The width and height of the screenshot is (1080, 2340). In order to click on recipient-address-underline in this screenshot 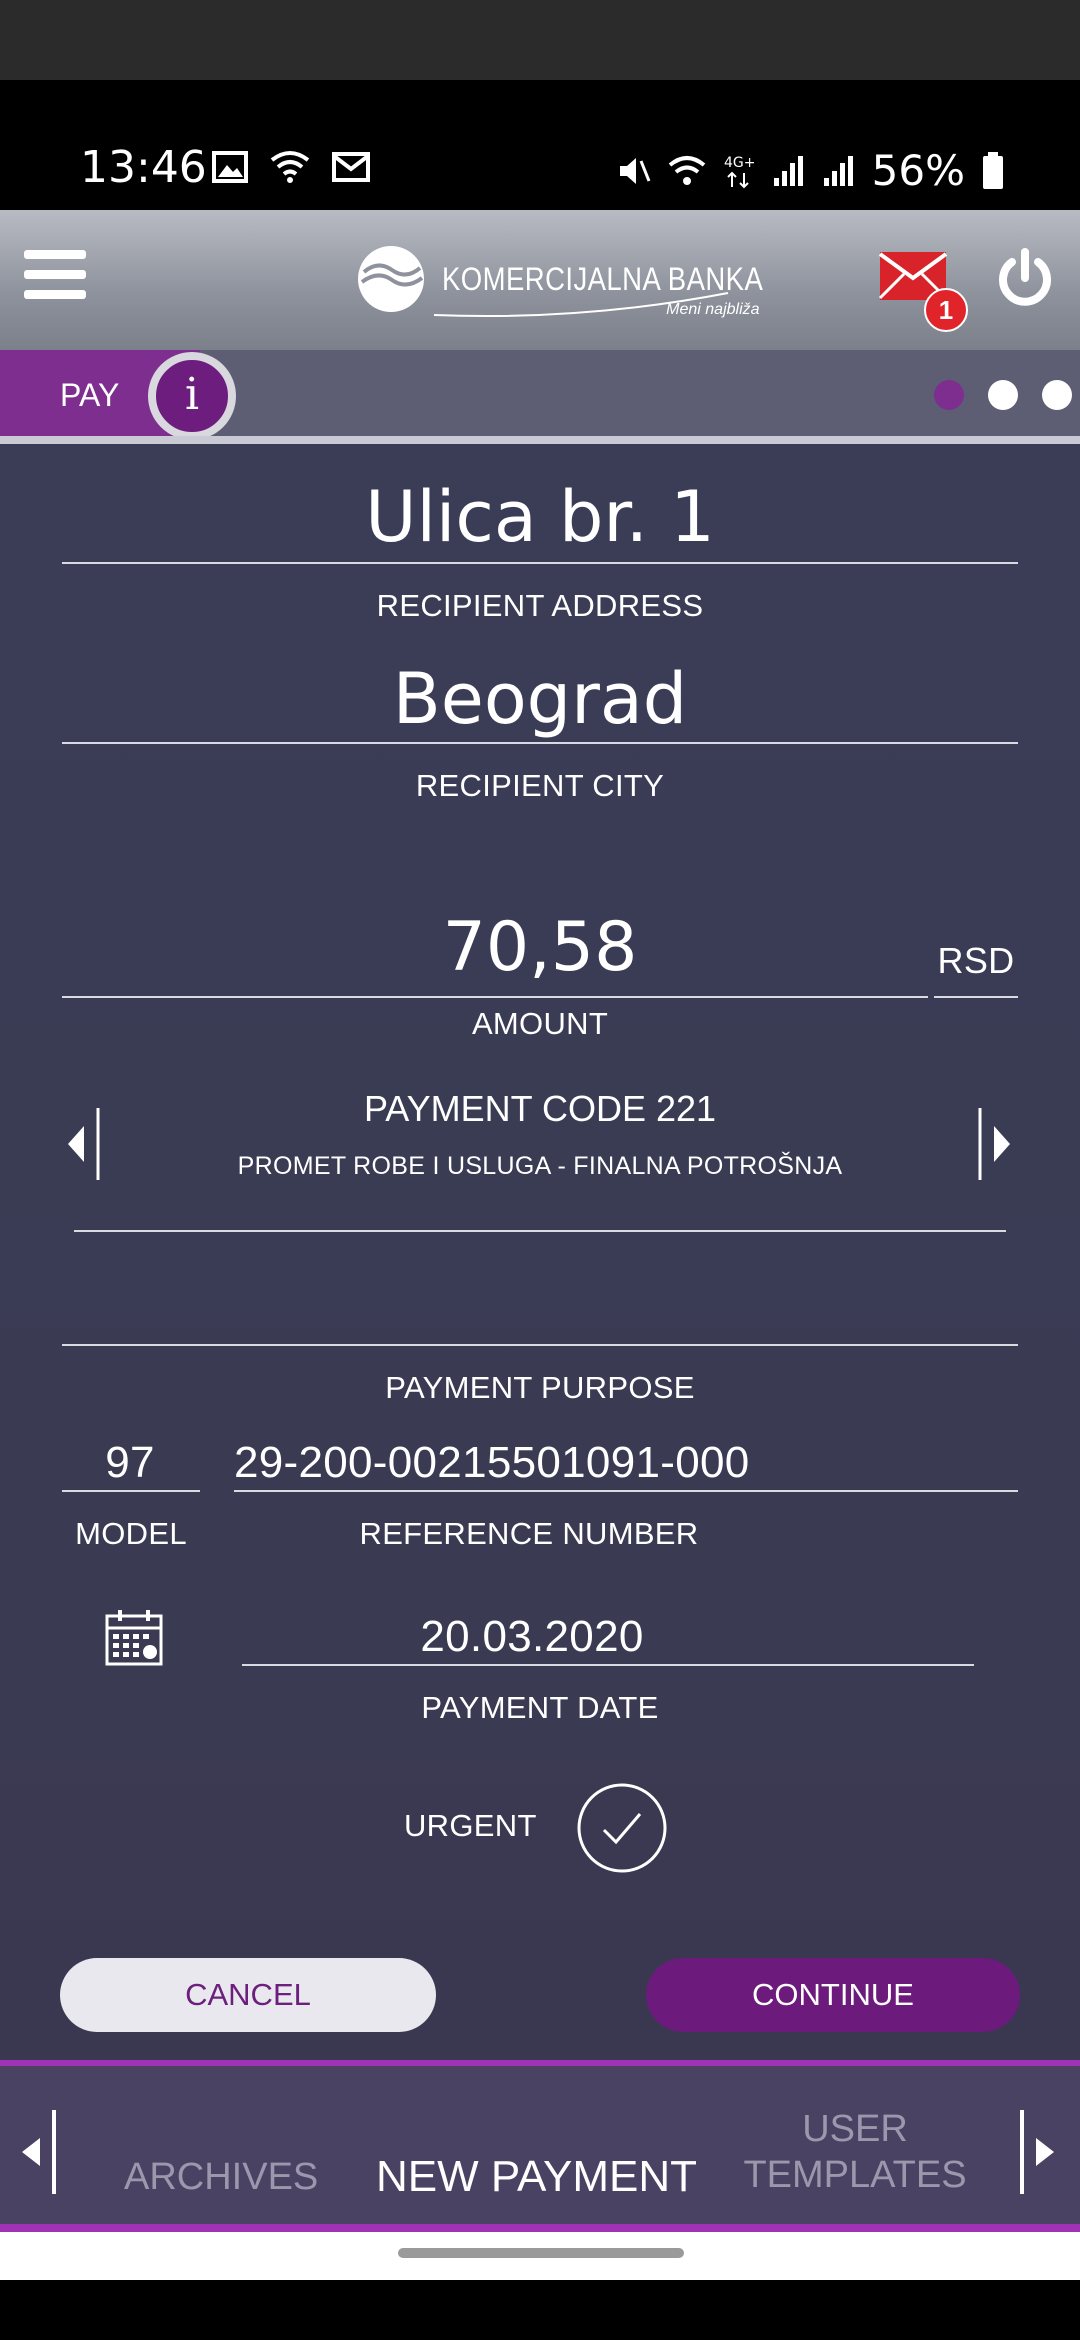, I will do `click(540, 563)`.